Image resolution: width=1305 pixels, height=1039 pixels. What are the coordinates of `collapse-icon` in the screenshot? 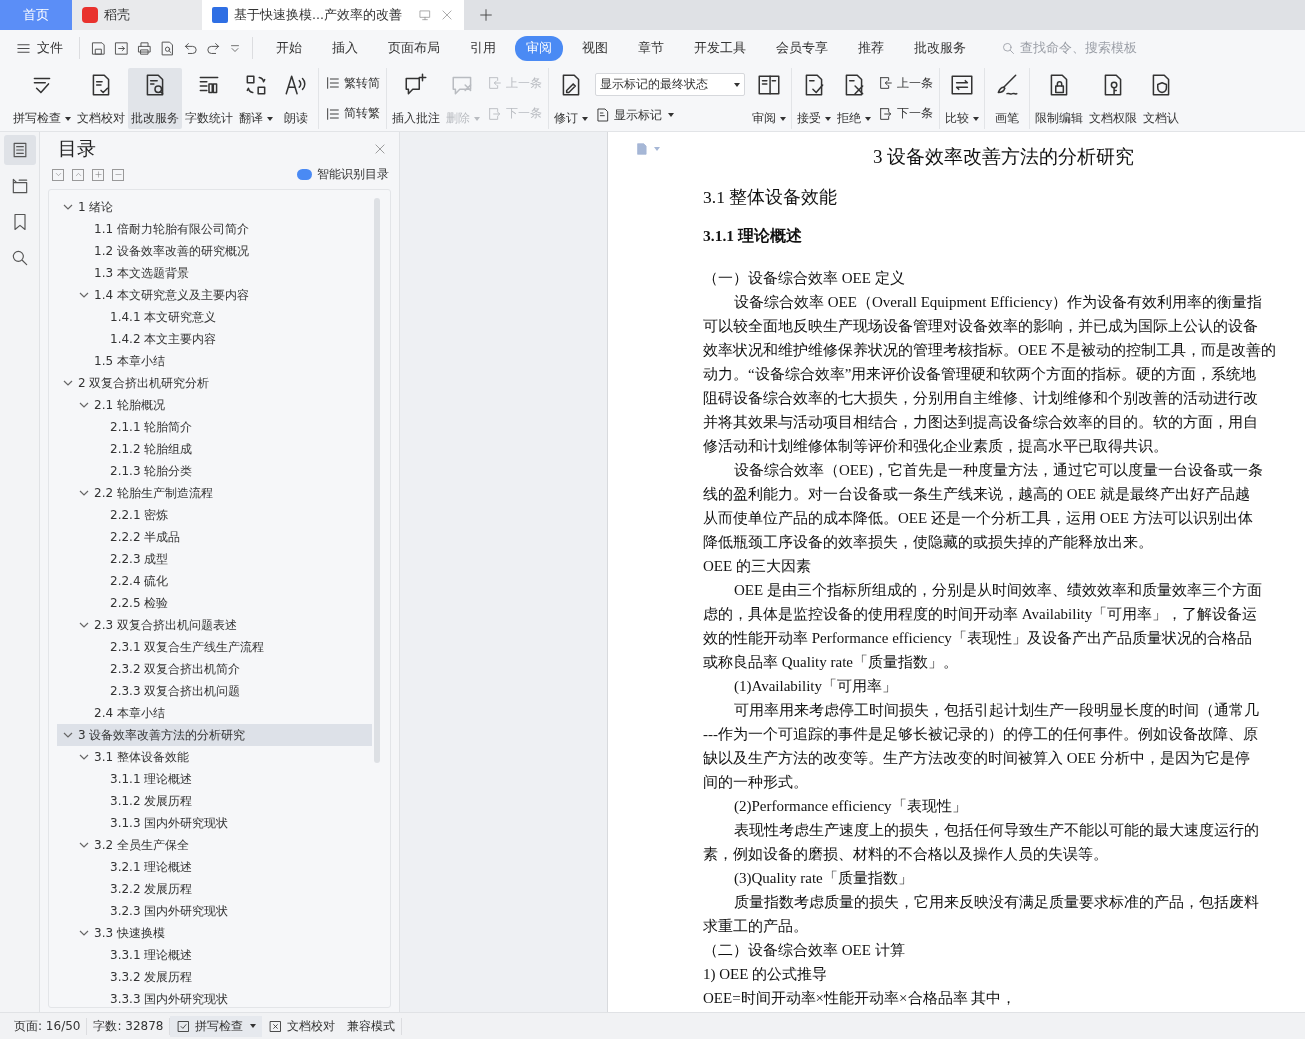 It's located at (58, 174).